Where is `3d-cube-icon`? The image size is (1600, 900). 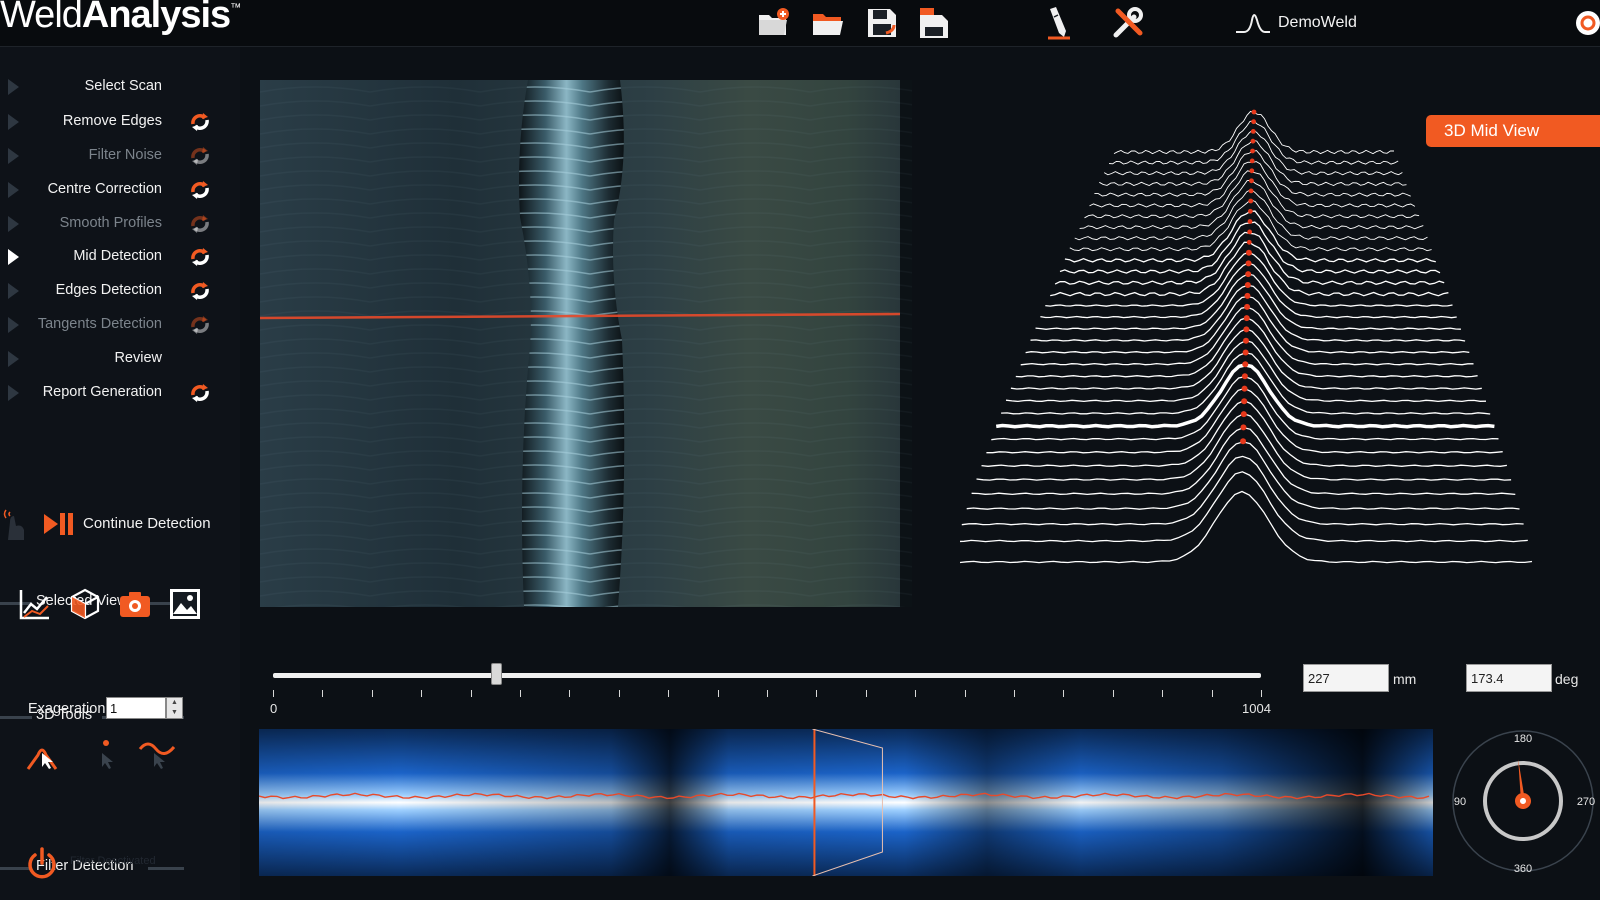
3d-cube-icon is located at coordinates (85, 604).